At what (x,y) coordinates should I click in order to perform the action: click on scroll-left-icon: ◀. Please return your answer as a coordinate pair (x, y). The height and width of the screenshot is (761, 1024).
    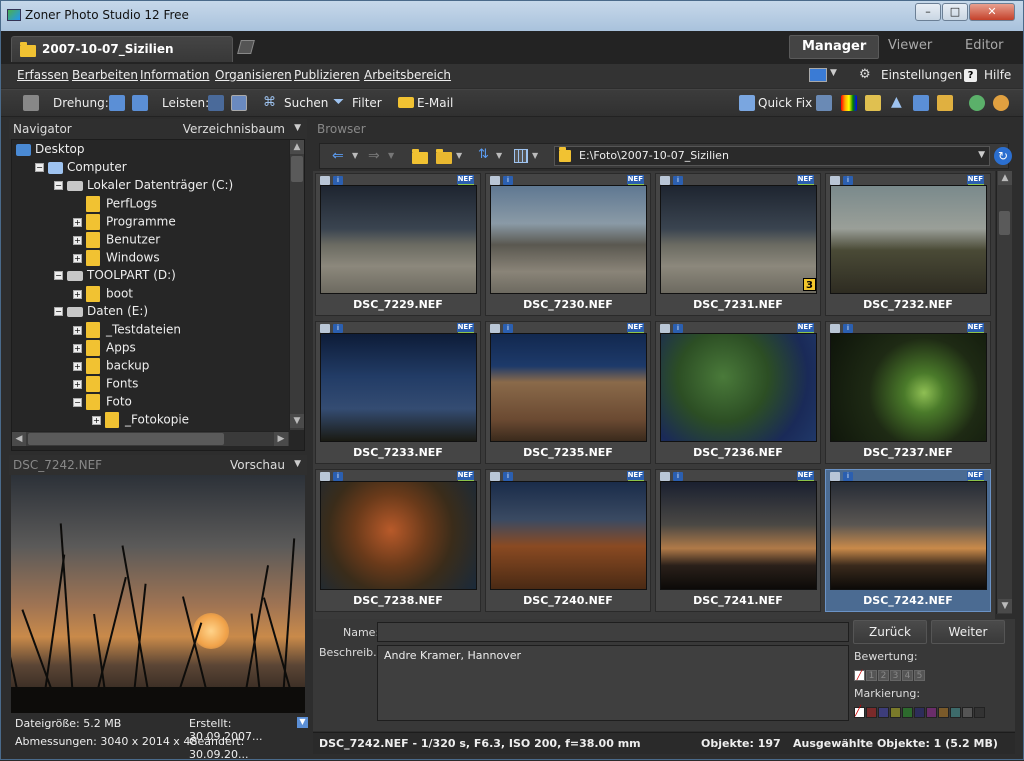
    Looking at the image, I should click on (19, 439).